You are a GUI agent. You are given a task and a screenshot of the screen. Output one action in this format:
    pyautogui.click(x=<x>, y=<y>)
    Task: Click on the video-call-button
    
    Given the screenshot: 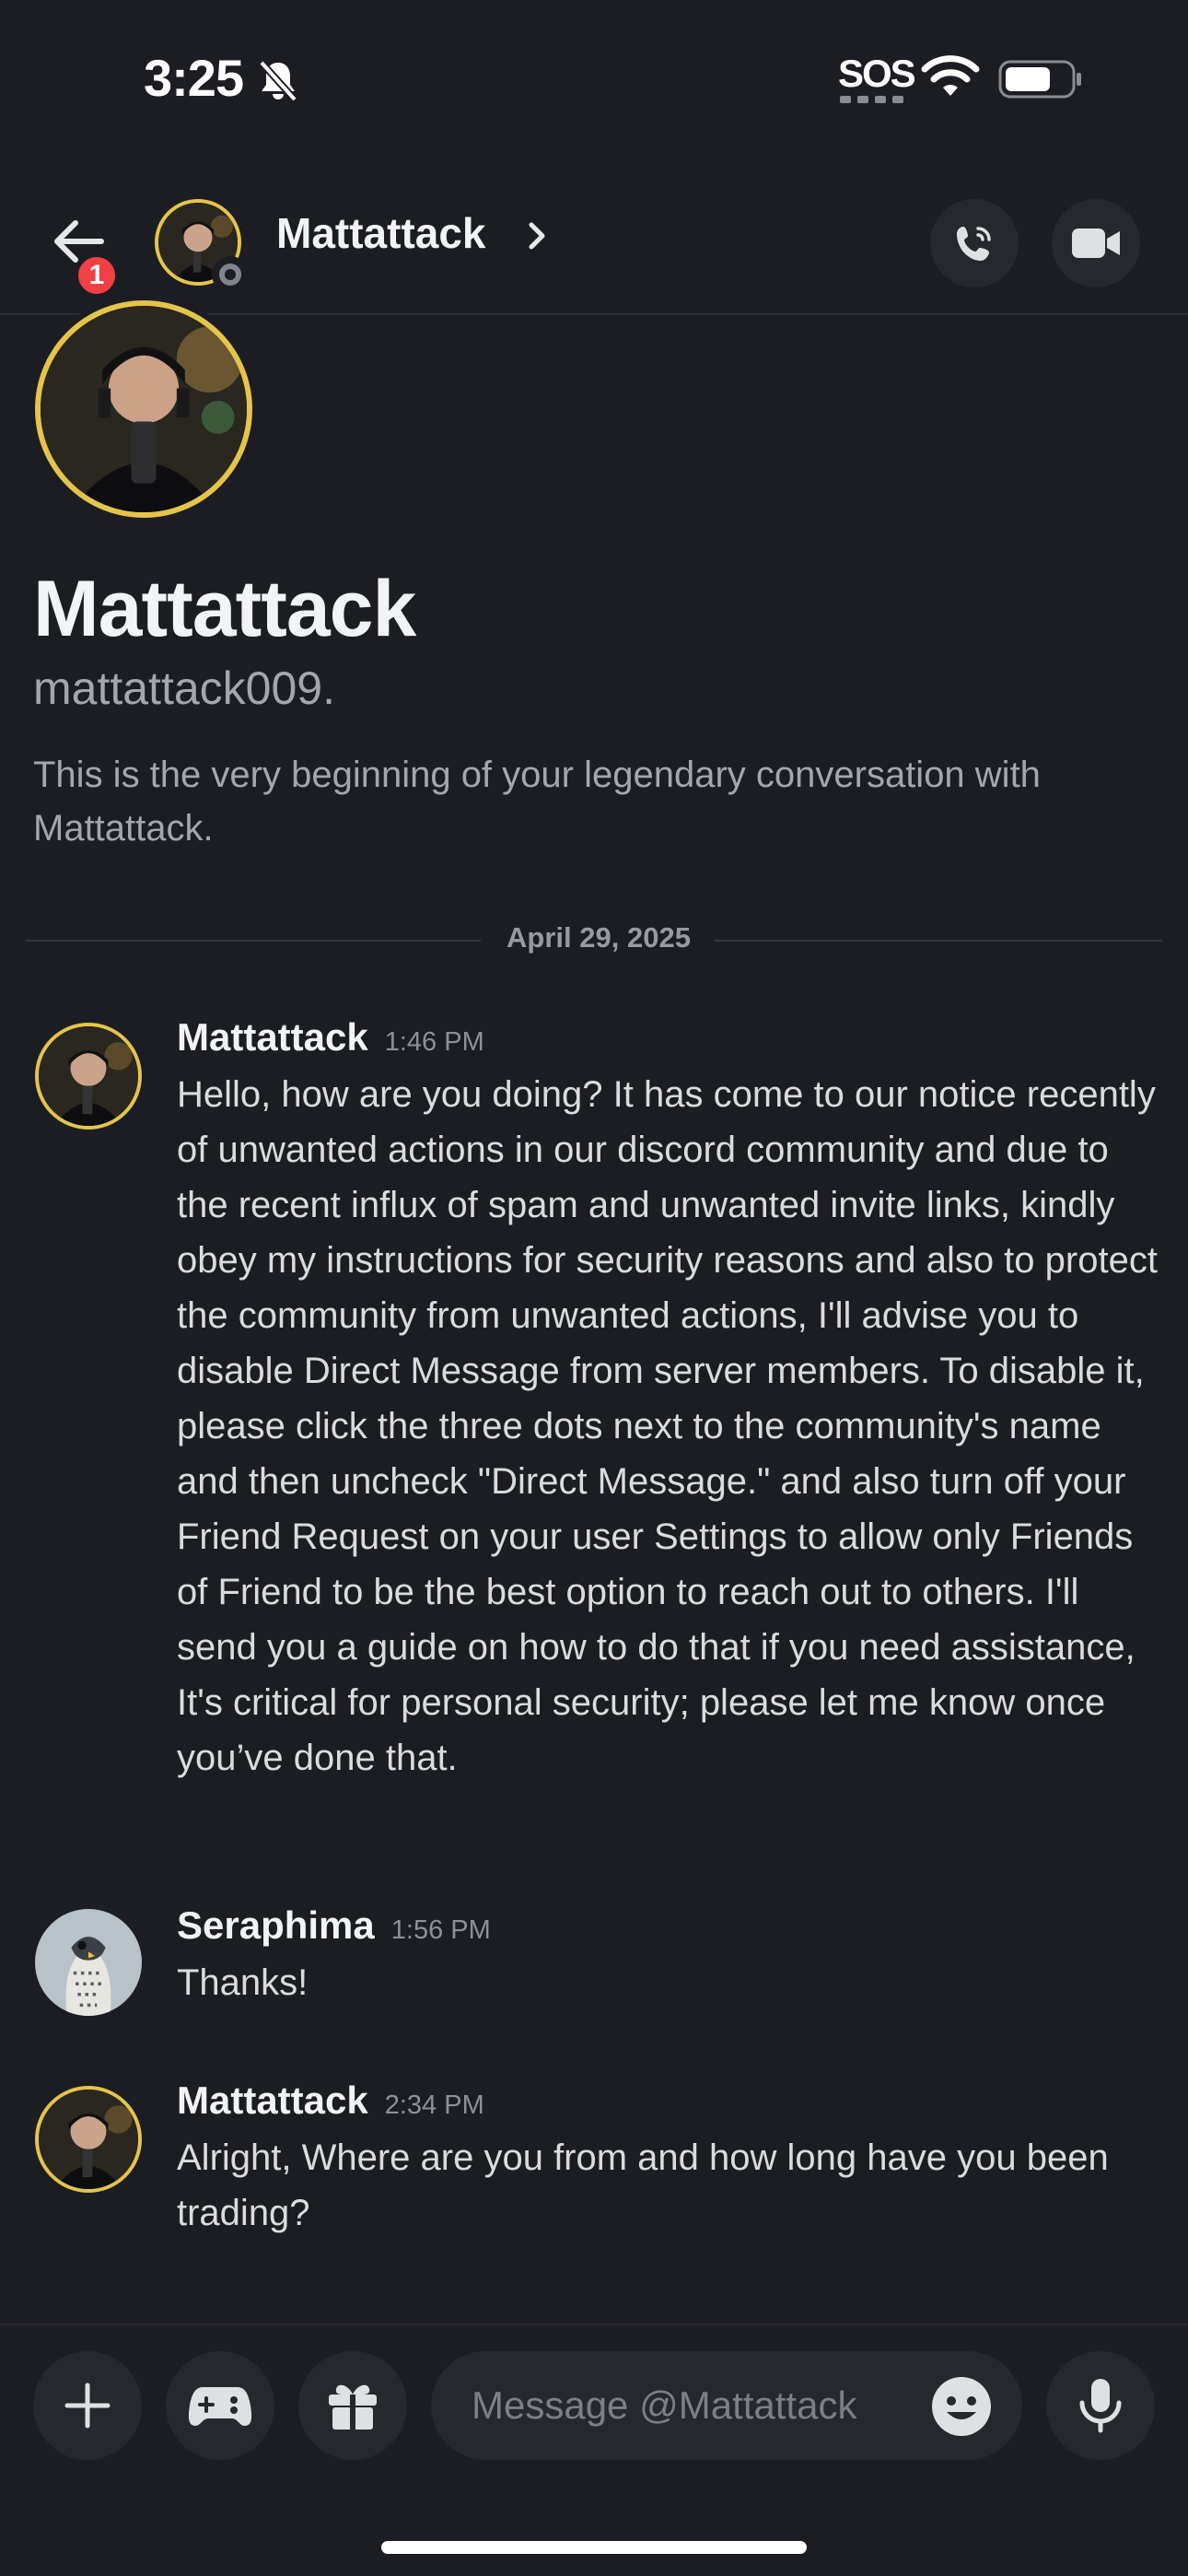 What is the action you would take?
    pyautogui.click(x=1096, y=243)
    